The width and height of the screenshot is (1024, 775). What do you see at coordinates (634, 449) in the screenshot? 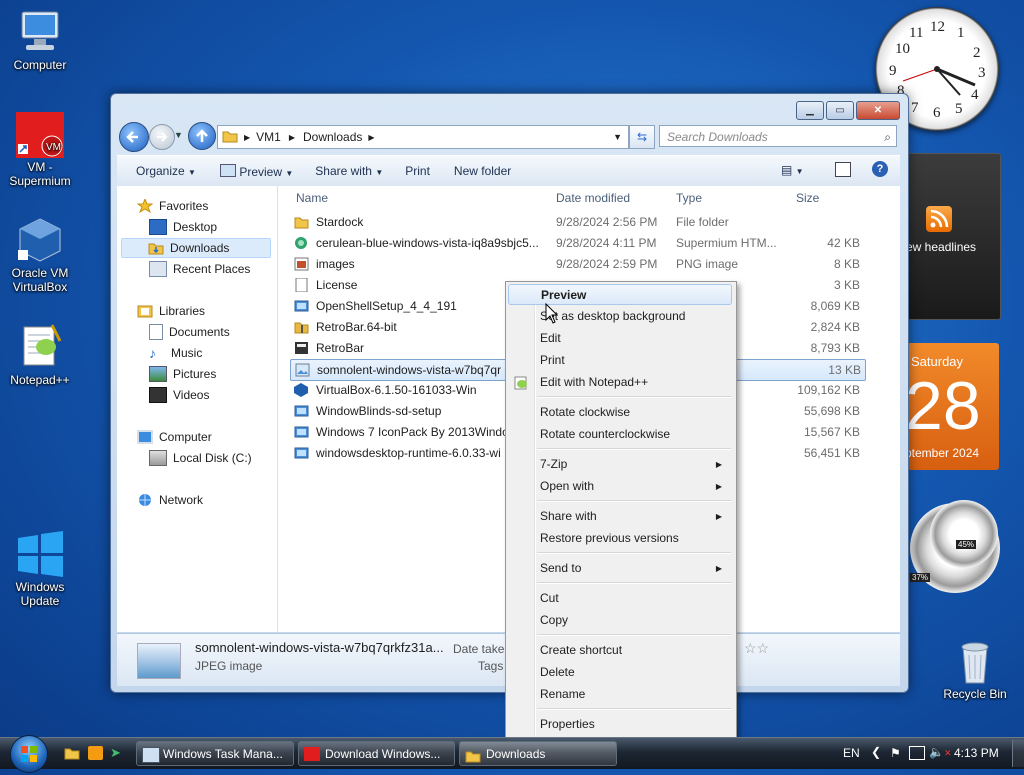
I see `menu-separator` at bounding box center [634, 449].